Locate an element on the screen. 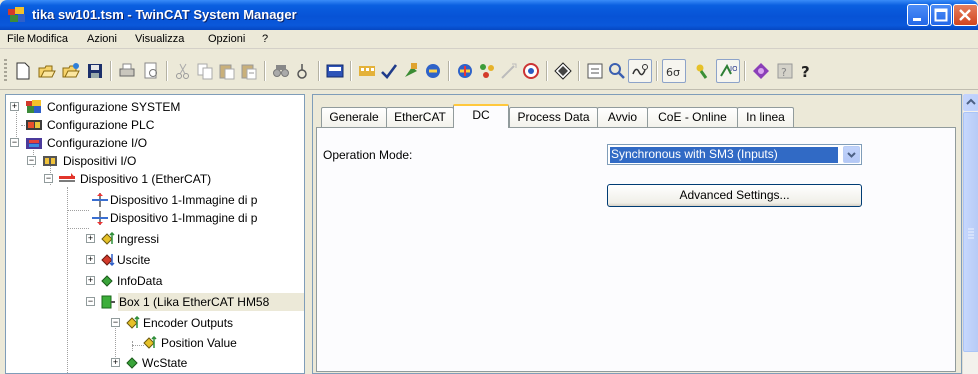 The image size is (978, 374). tab-process-data: Process Data is located at coordinates (553, 117).